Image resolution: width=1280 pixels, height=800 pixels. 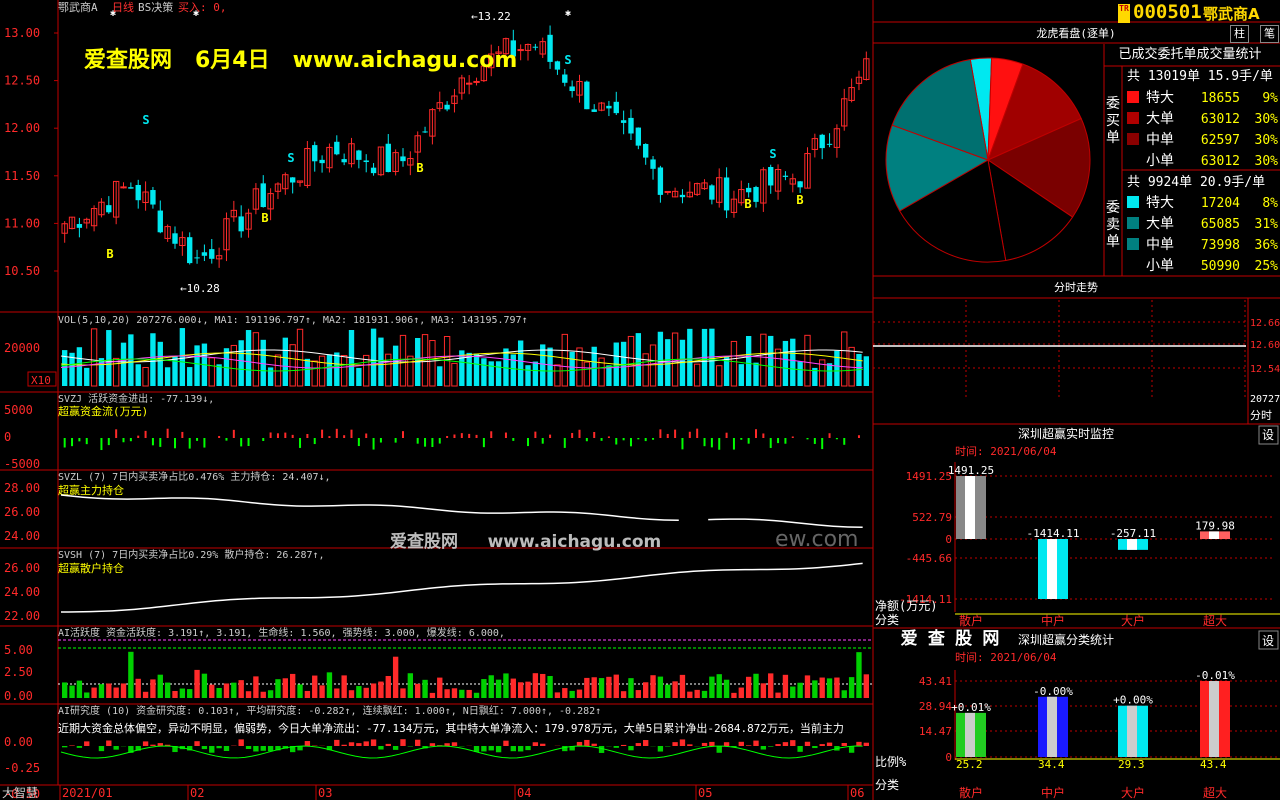 What do you see at coordinates (1133, 620) in the screenshot?
I see `monitor-category: 大户` at bounding box center [1133, 620].